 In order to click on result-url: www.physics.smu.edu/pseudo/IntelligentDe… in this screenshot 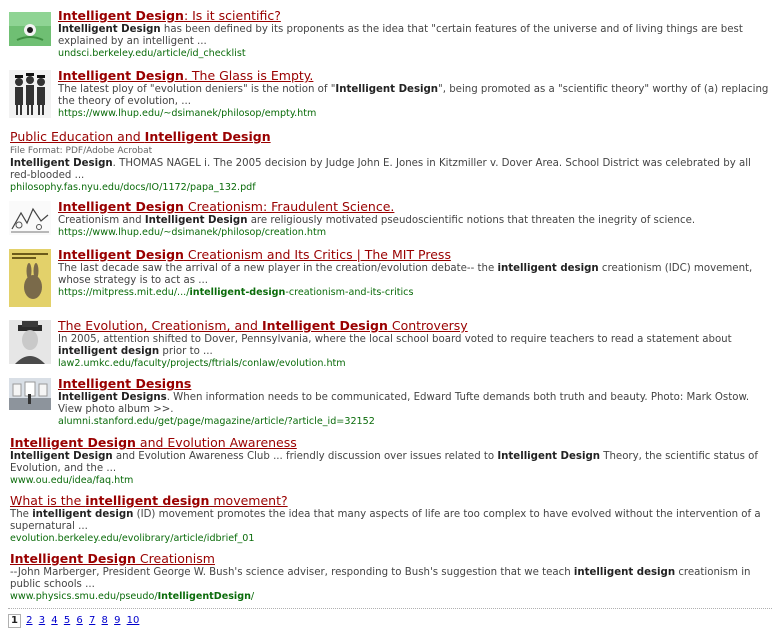, I will do `click(390, 597)`.